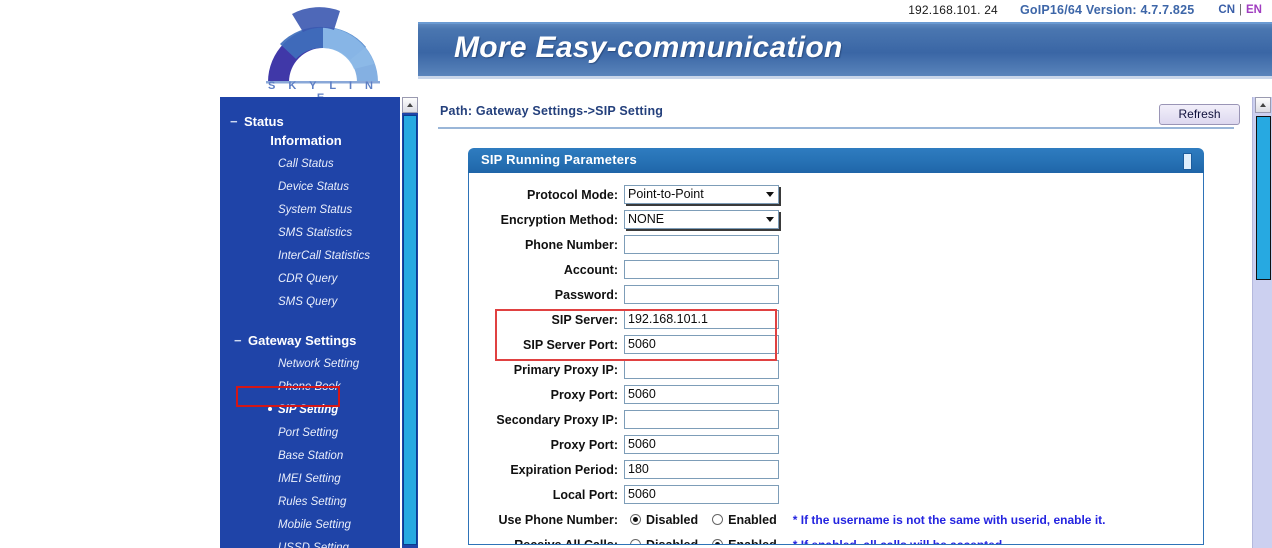  I want to click on panel-collapse-icon, so click(1187, 161).